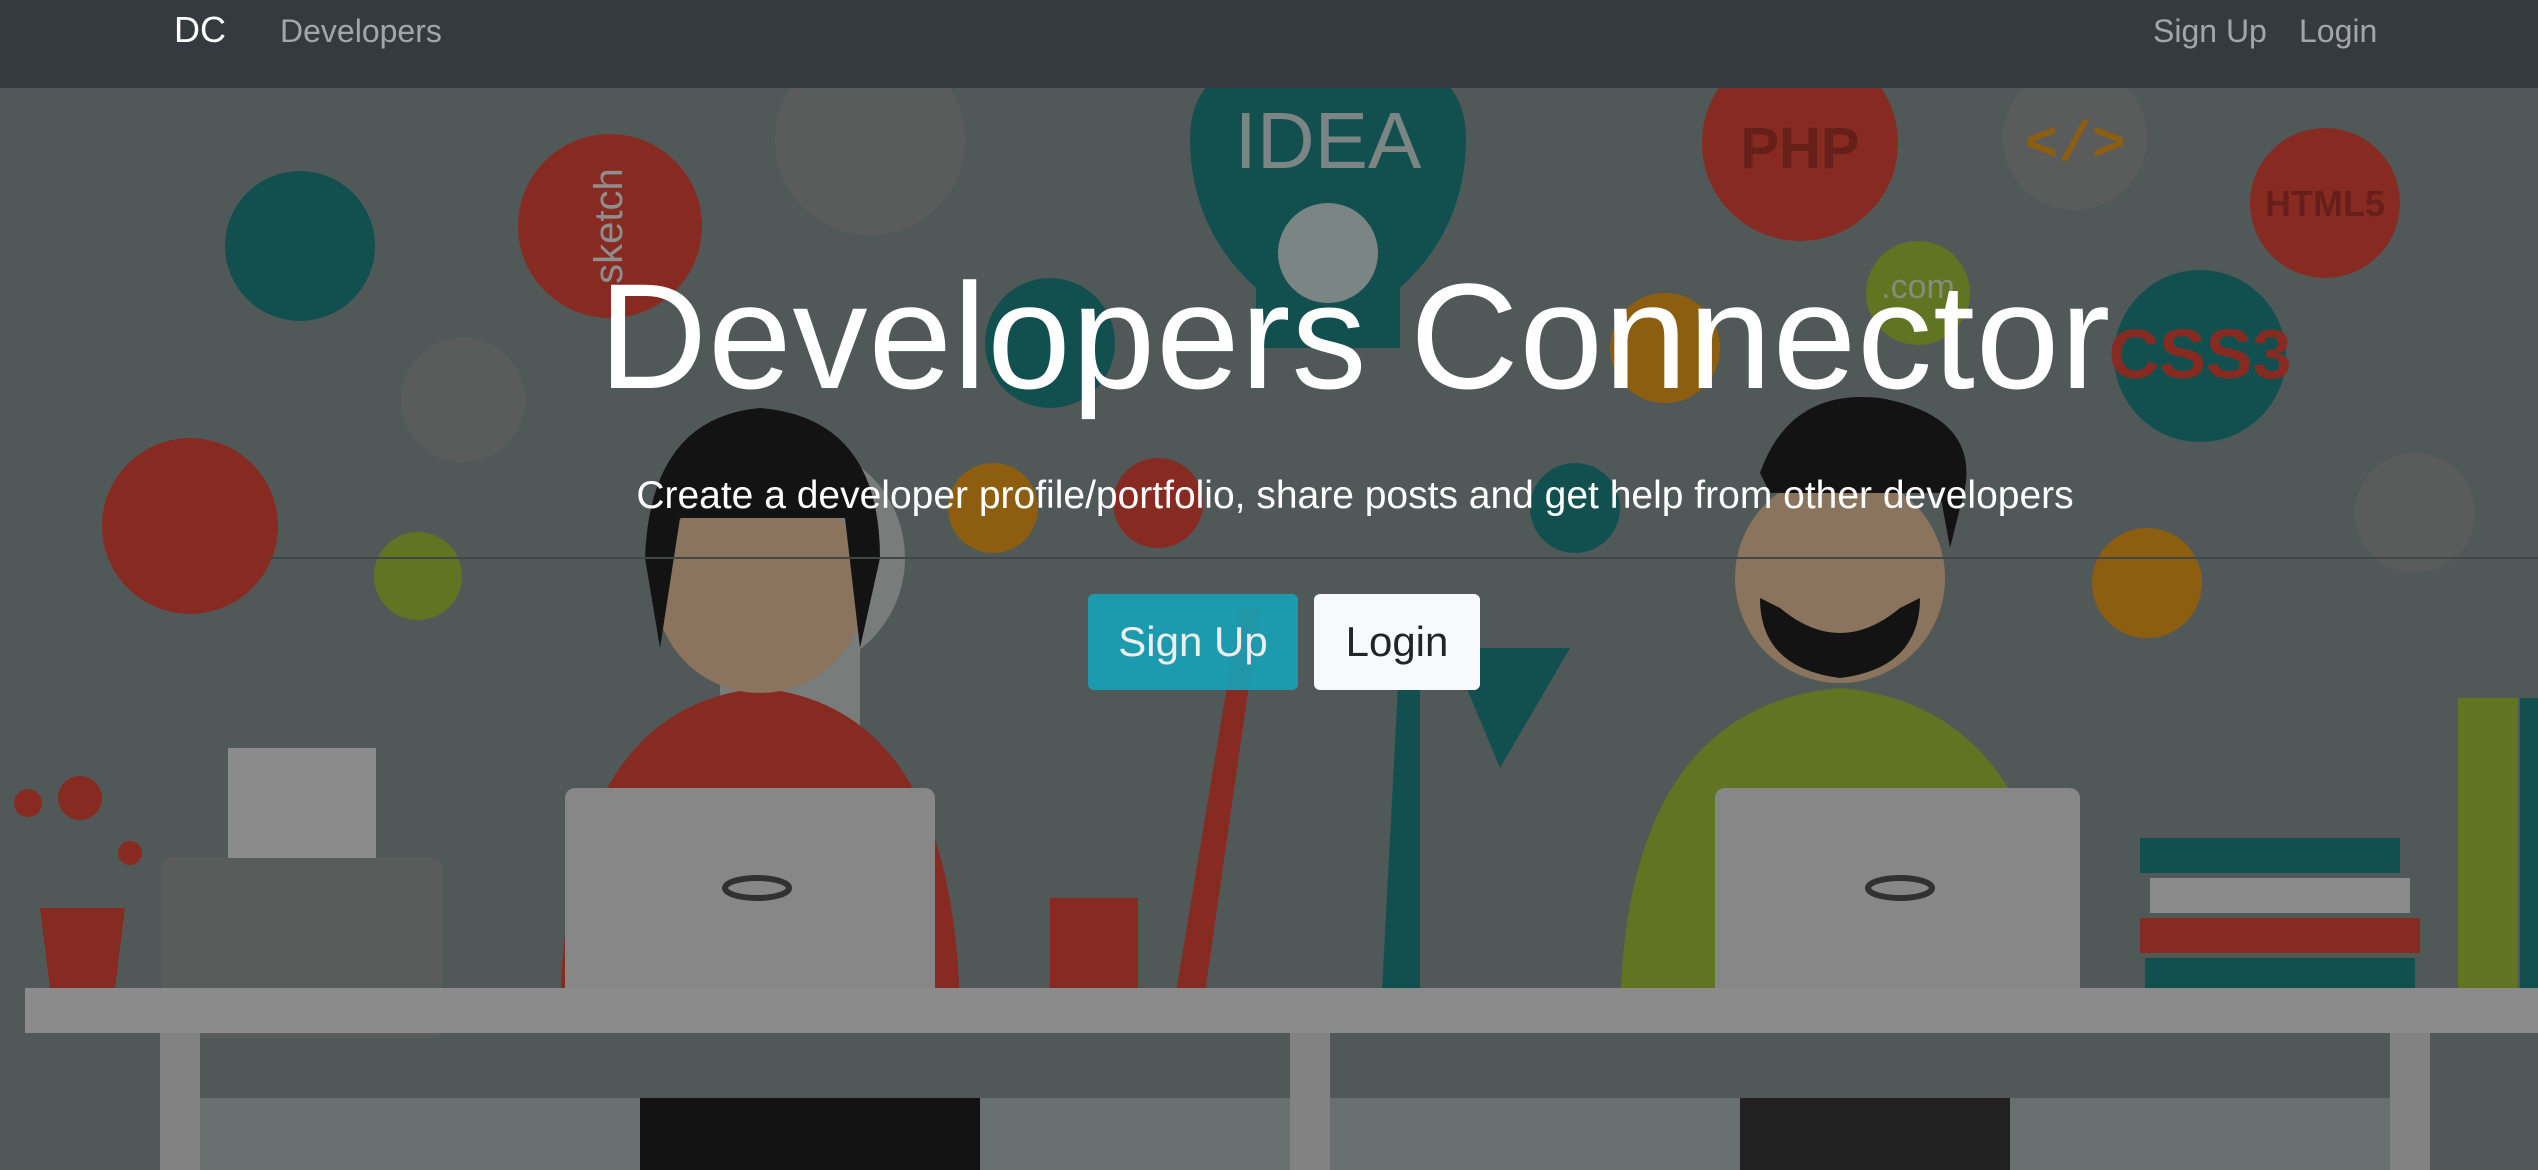  Describe the element at coordinates (1193, 642) in the screenshot. I see `signup-button: Sign Up` at that location.